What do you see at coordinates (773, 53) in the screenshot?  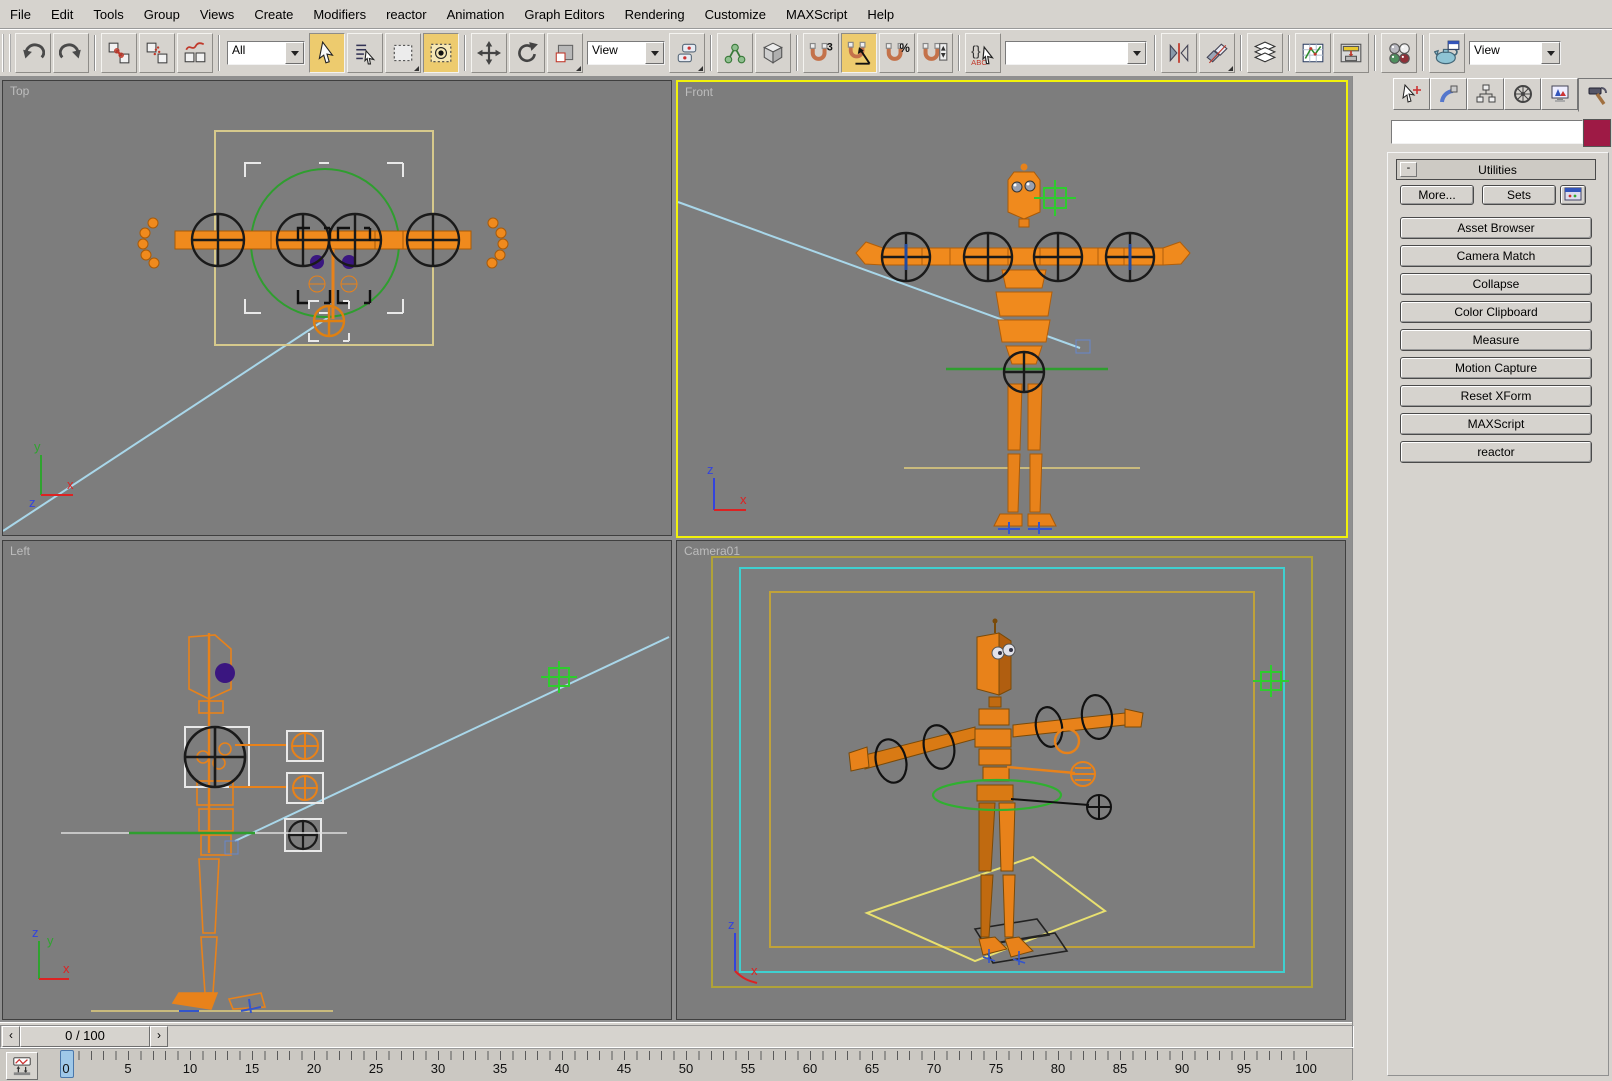 I see `keyboard-shortcut-override-button` at bounding box center [773, 53].